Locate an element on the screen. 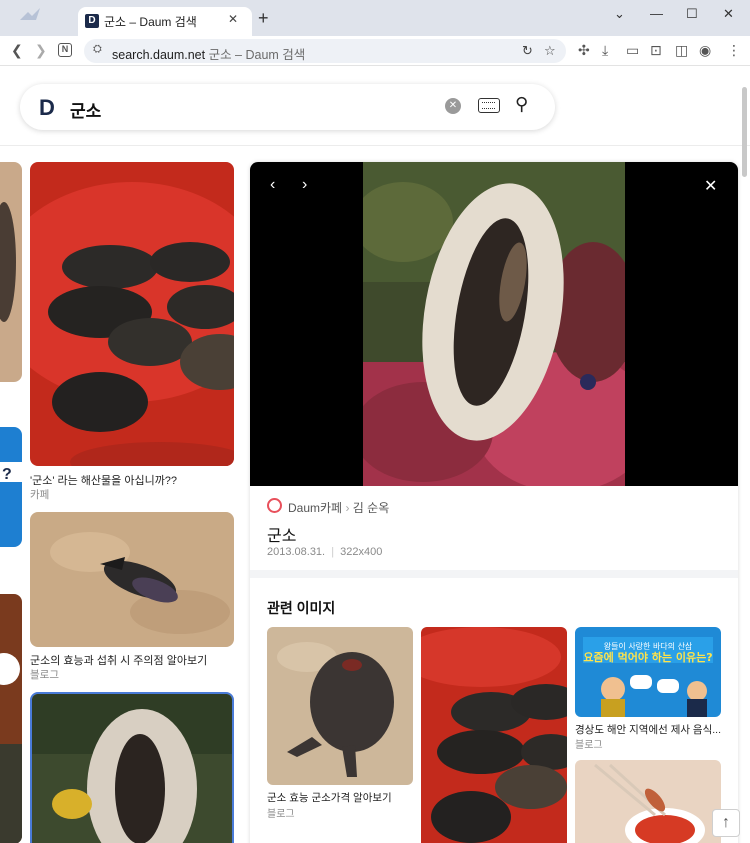  daum-logo: D is located at coordinates (47, 108).